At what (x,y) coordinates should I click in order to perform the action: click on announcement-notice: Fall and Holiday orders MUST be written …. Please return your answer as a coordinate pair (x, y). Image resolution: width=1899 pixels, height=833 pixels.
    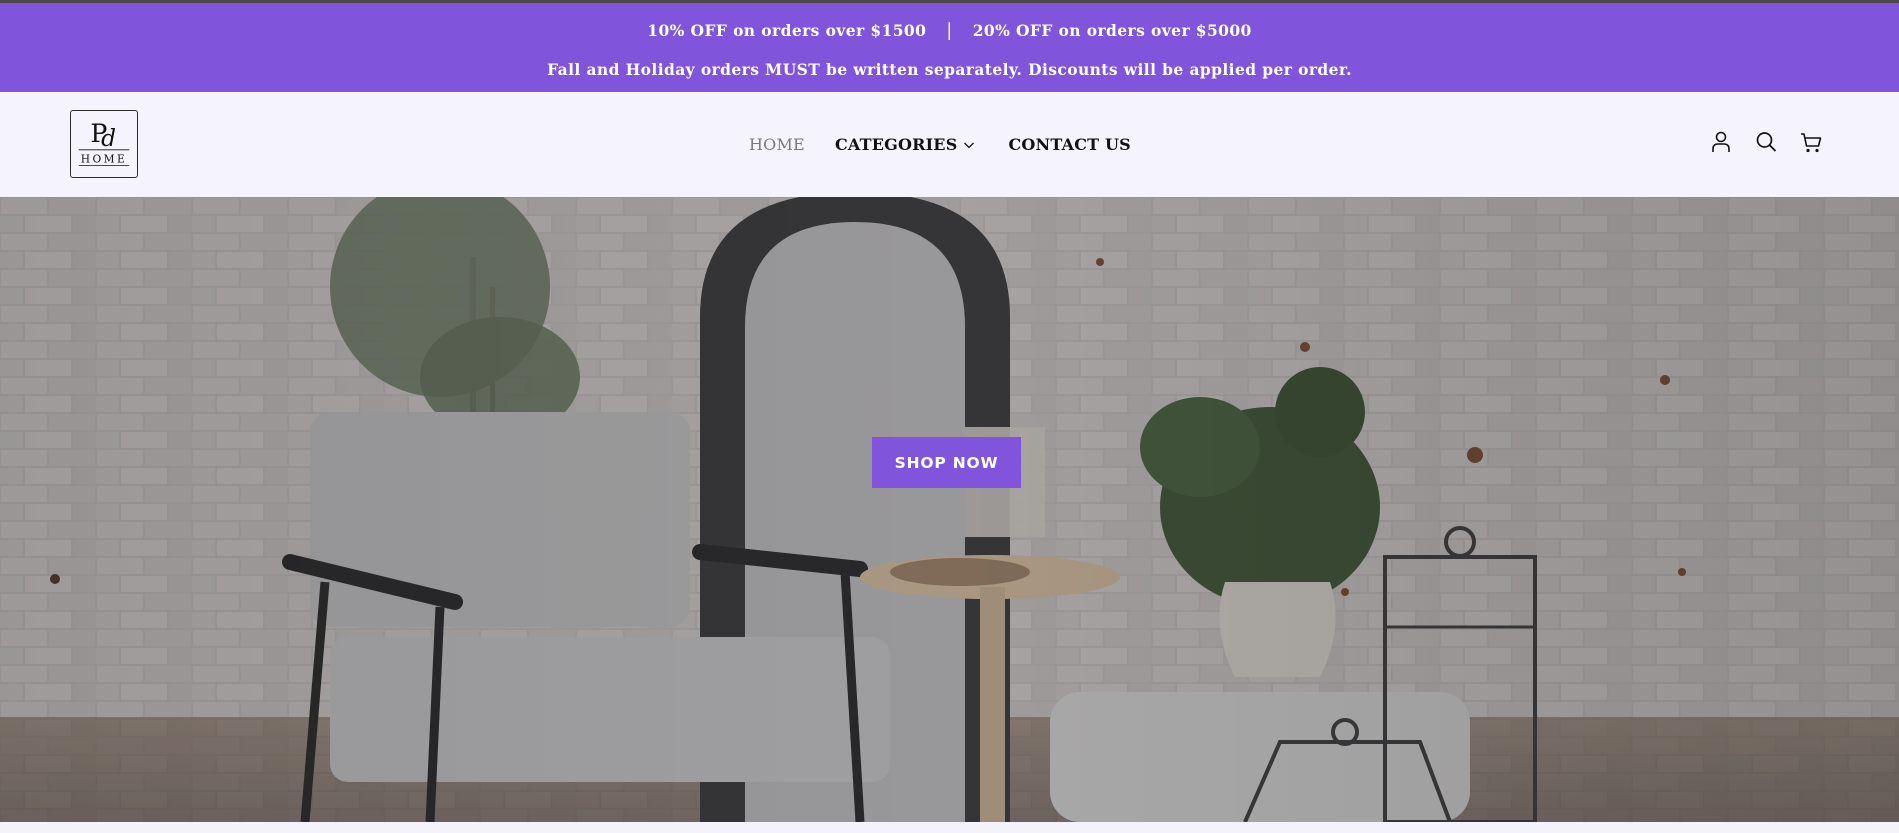
    Looking at the image, I should click on (949, 69).